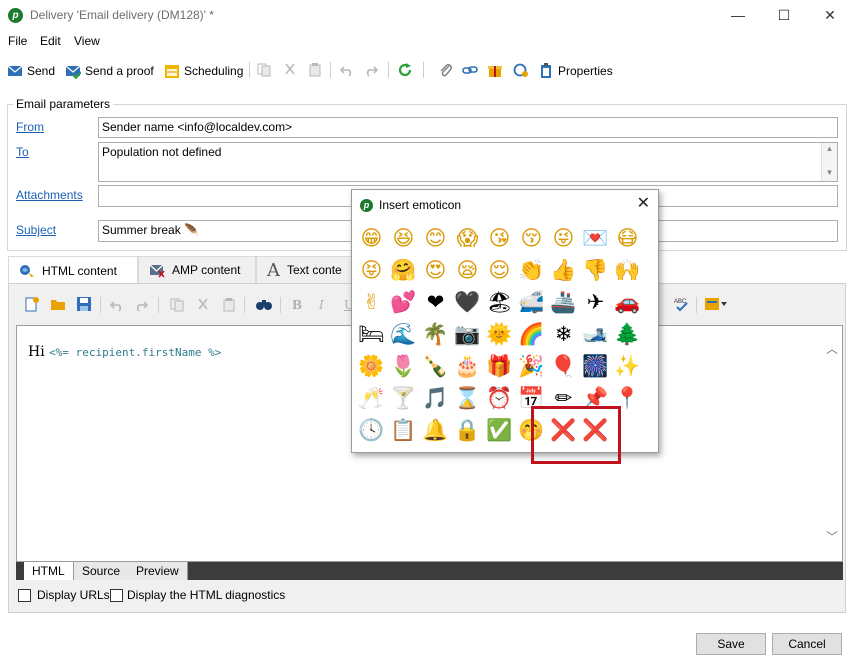 The width and height of the screenshot is (853, 655). What do you see at coordinates (575, 71) in the screenshot?
I see `properties-button: Properties` at bounding box center [575, 71].